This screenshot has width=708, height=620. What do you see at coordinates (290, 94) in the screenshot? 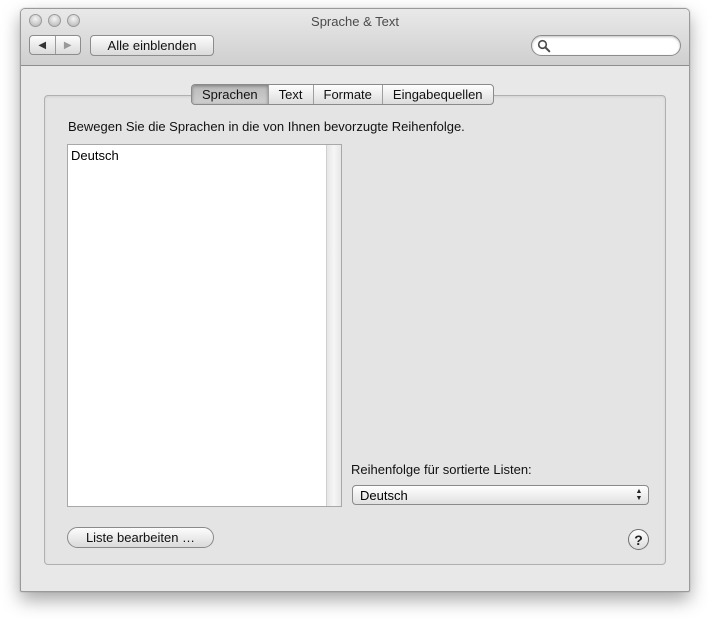
I see `tab-text: Text` at bounding box center [290, 94].